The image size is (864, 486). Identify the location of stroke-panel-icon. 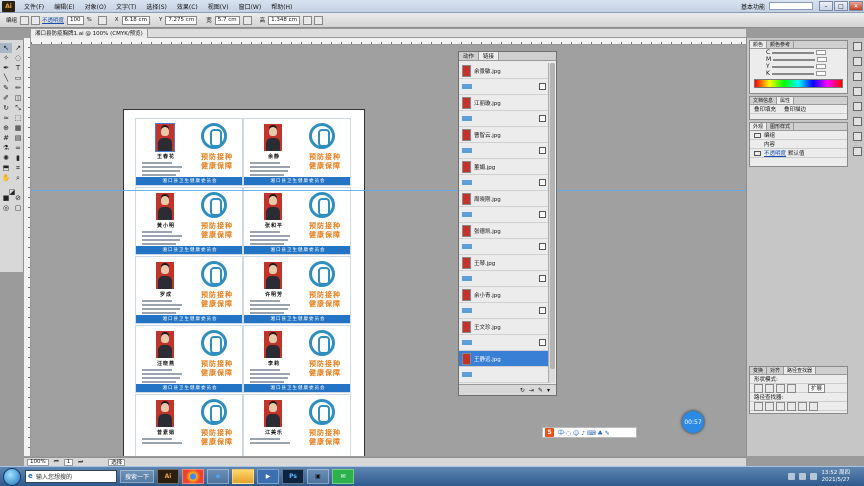
(857, 106).